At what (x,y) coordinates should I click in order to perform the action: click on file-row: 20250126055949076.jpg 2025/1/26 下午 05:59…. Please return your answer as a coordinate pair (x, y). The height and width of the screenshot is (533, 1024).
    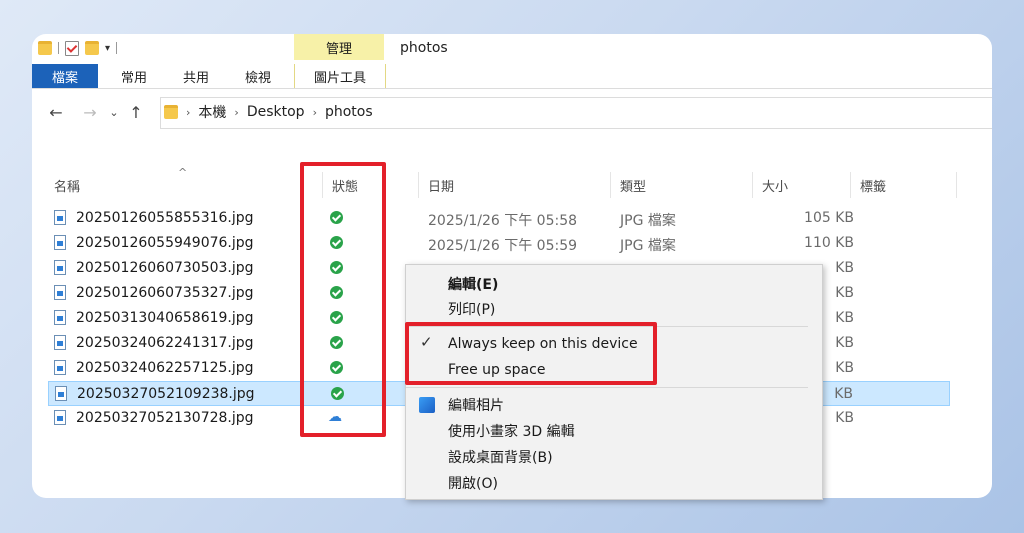
    Looking at the image, I should click on (499, 243).